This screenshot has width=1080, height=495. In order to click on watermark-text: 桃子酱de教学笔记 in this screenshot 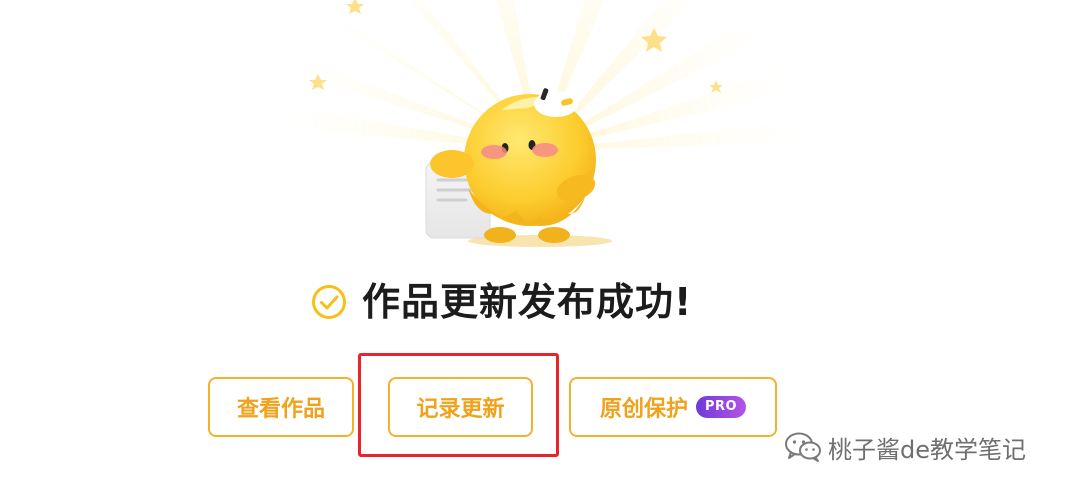, I will do `click(927, 449)`.